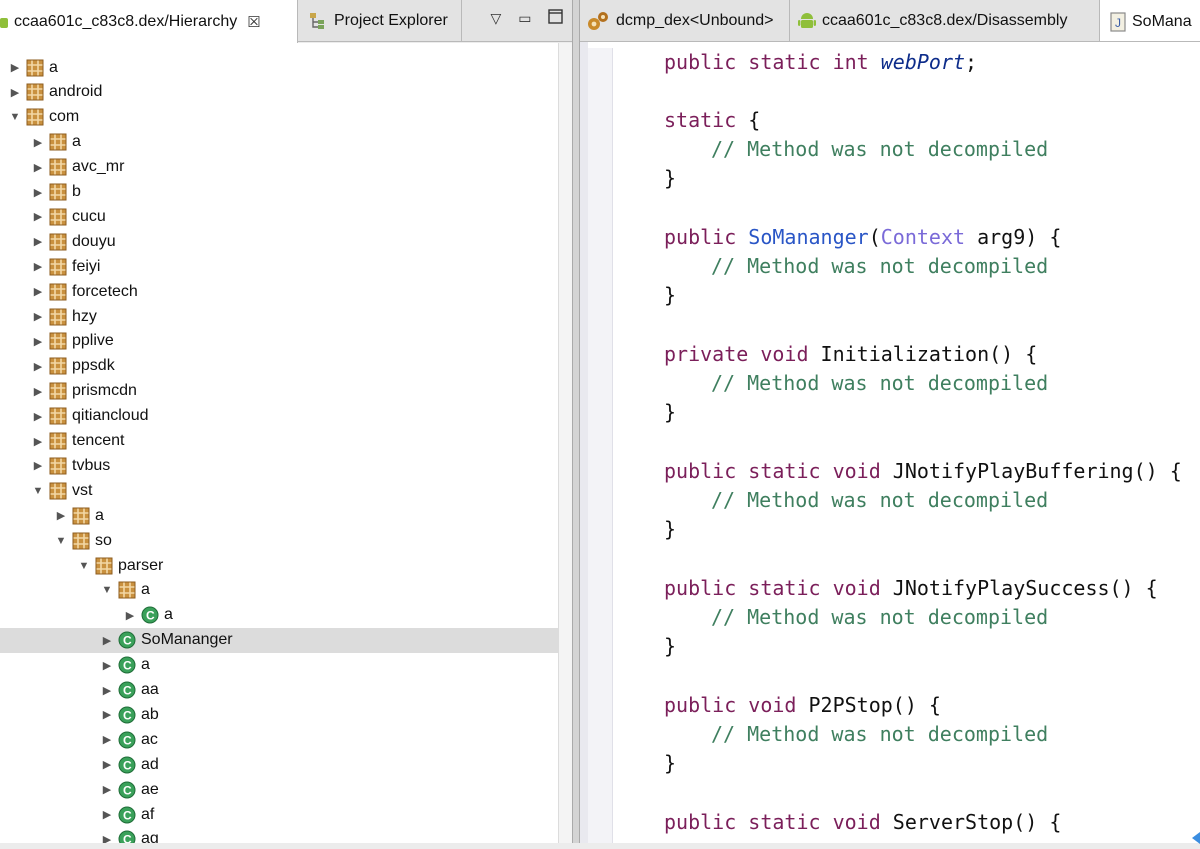 Image resolution: width=1200 pixels, height=849 pixels. I want to click on class-icon: C, so click(127, 765).